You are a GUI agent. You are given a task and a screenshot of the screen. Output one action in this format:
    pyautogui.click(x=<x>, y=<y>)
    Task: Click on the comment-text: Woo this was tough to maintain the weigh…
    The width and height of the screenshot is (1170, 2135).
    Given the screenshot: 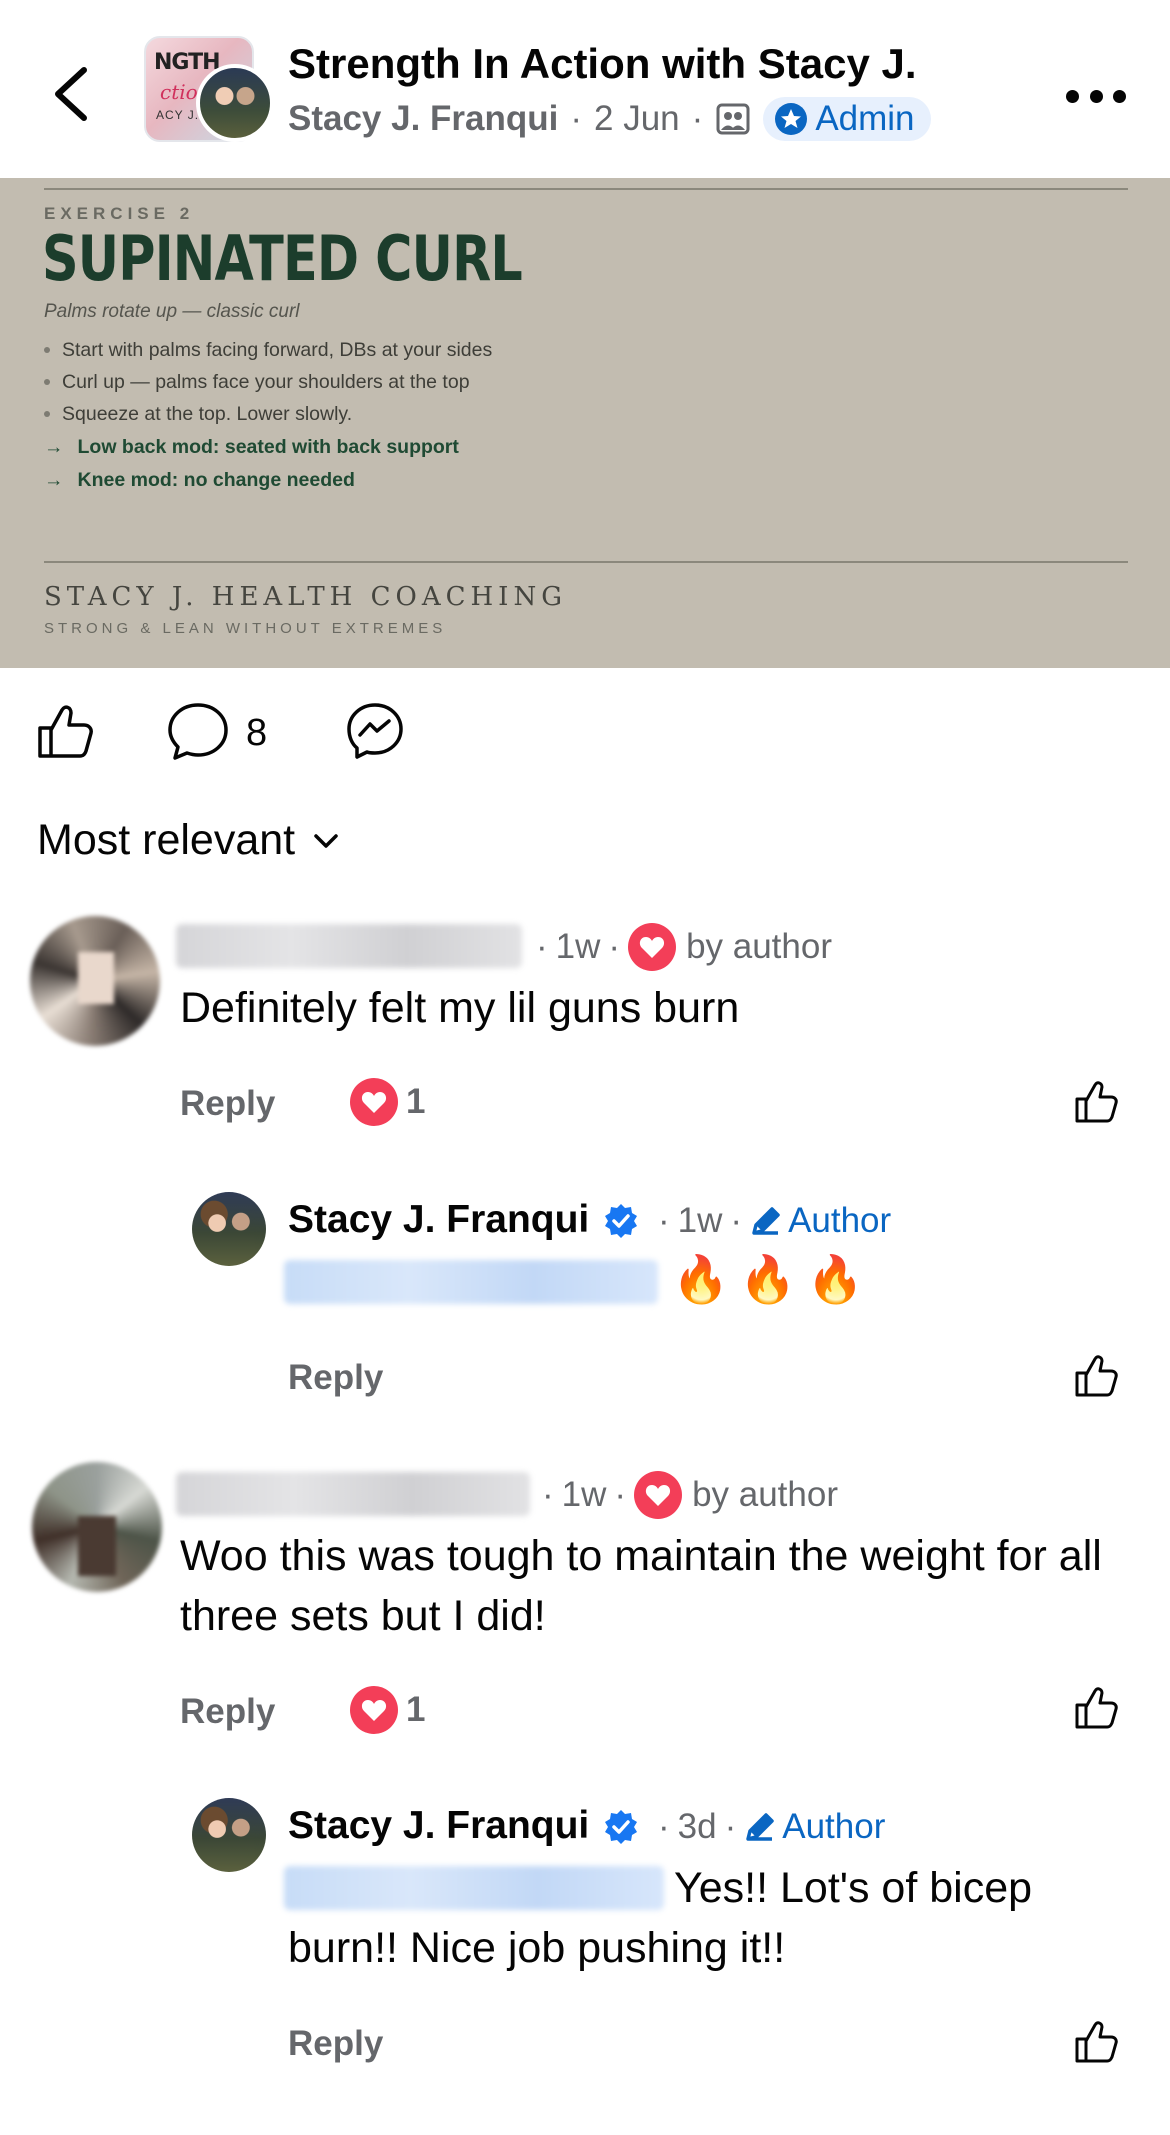 What is the action you would take?
    pyautogui.click(x=641, y=1586)
    